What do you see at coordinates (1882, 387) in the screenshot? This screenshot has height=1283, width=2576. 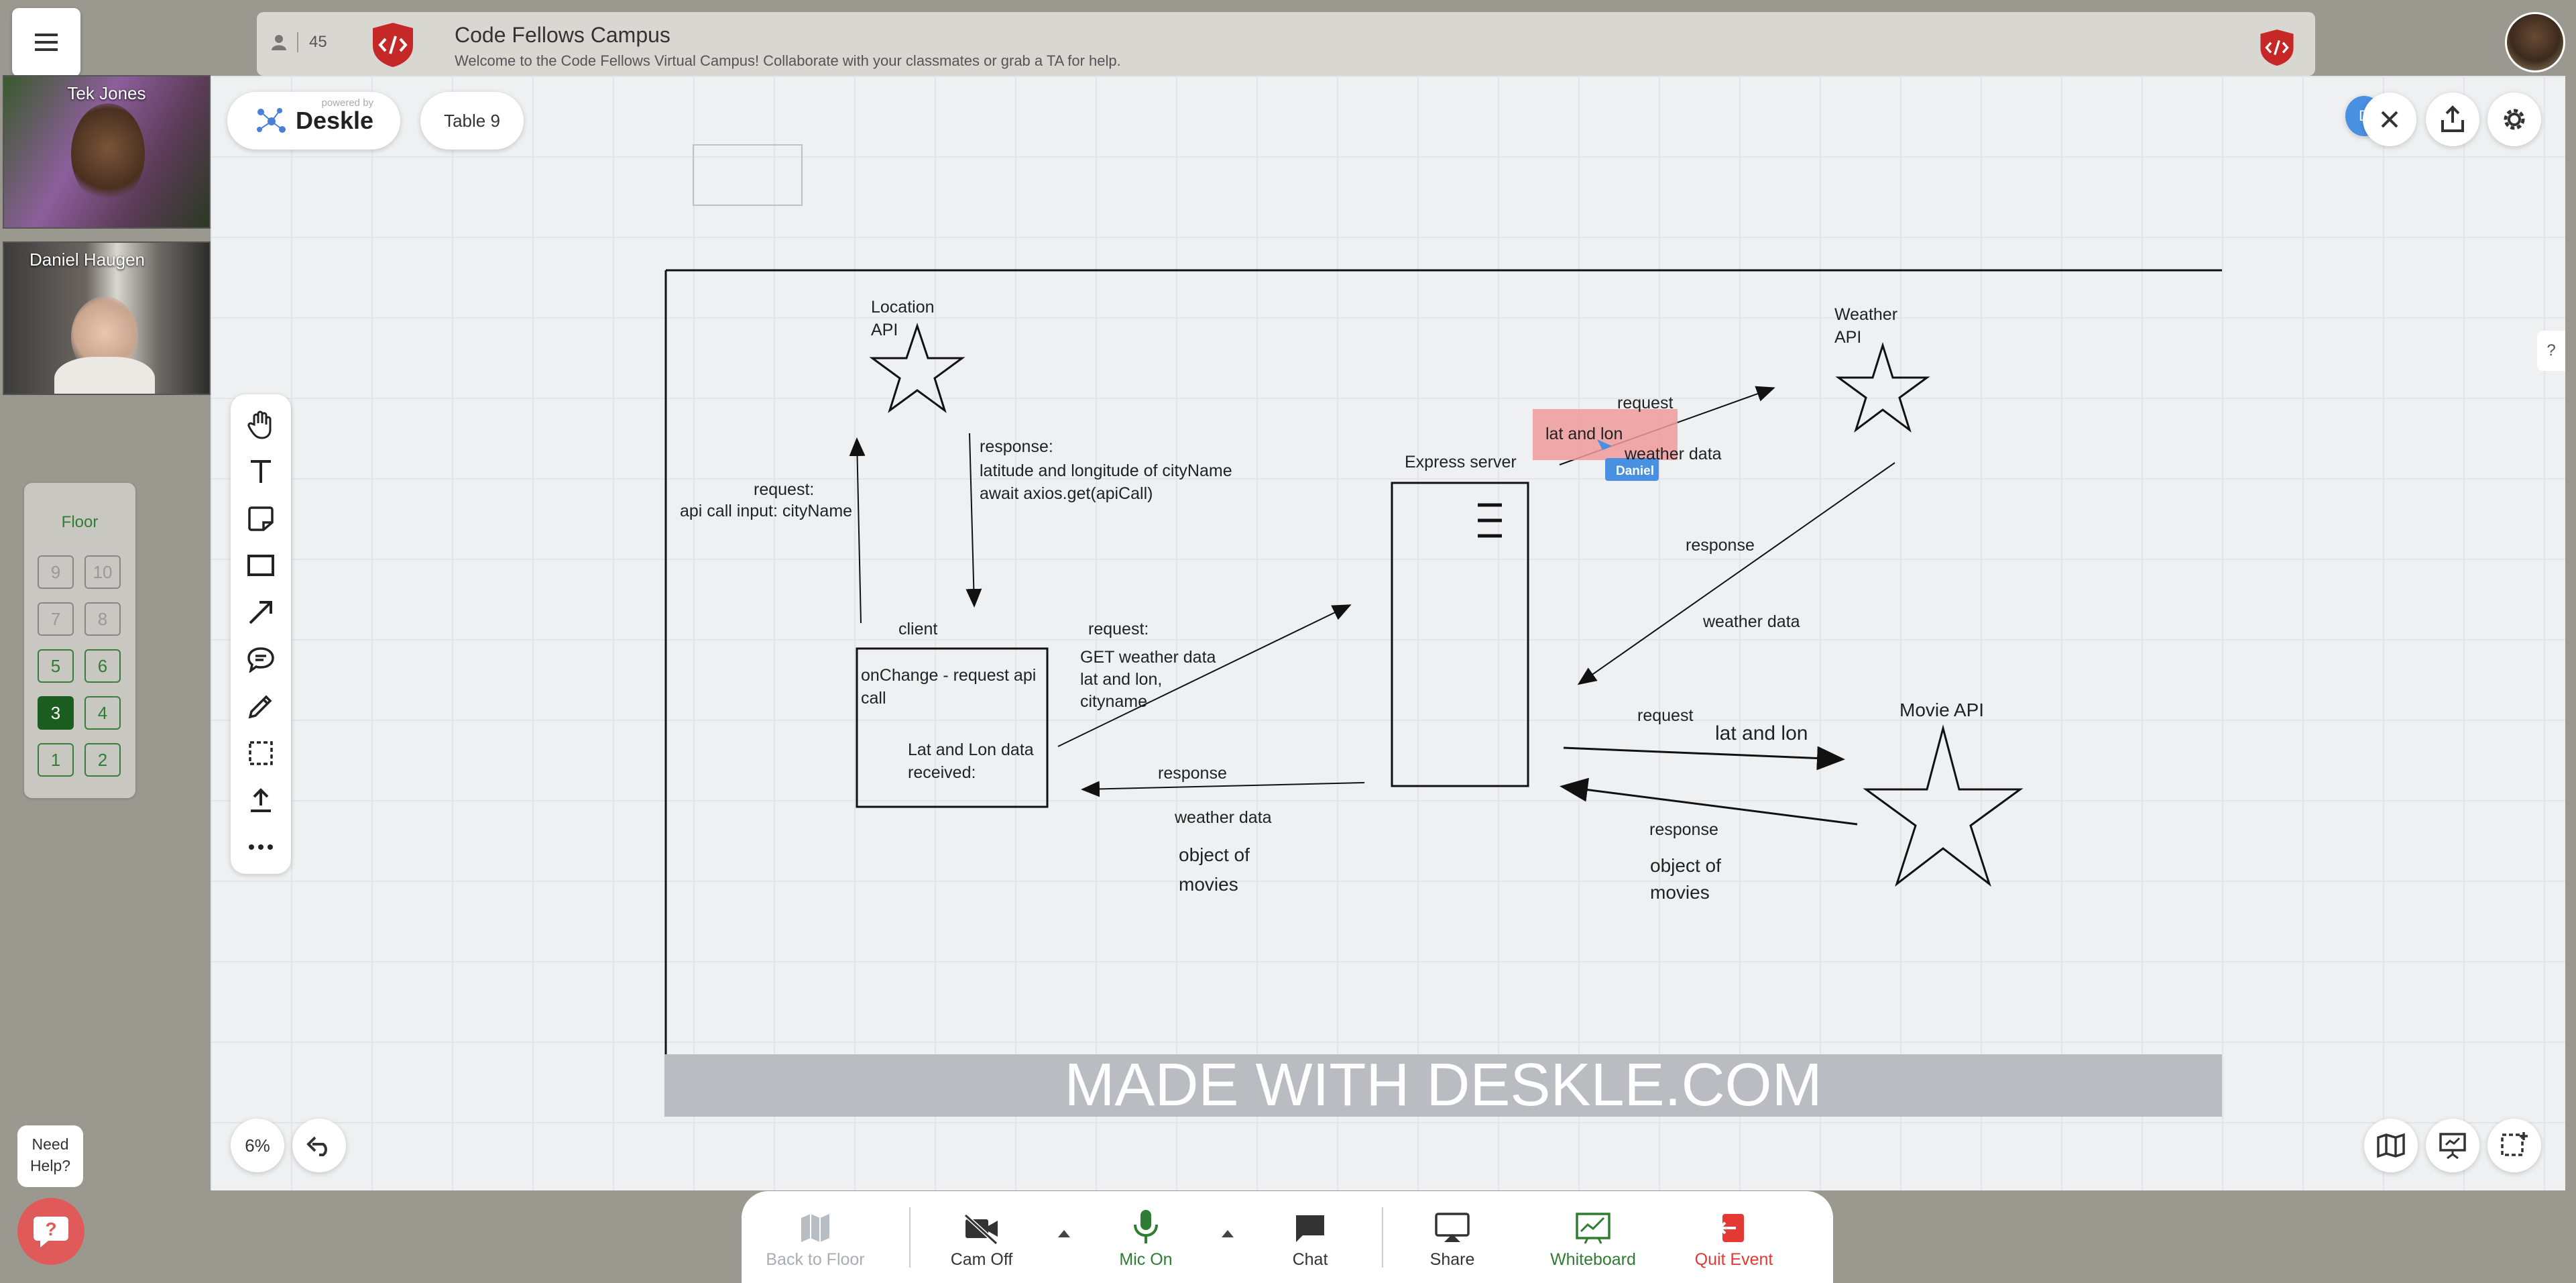 I see `weather-api-star` at bounding box center [1882, 387].